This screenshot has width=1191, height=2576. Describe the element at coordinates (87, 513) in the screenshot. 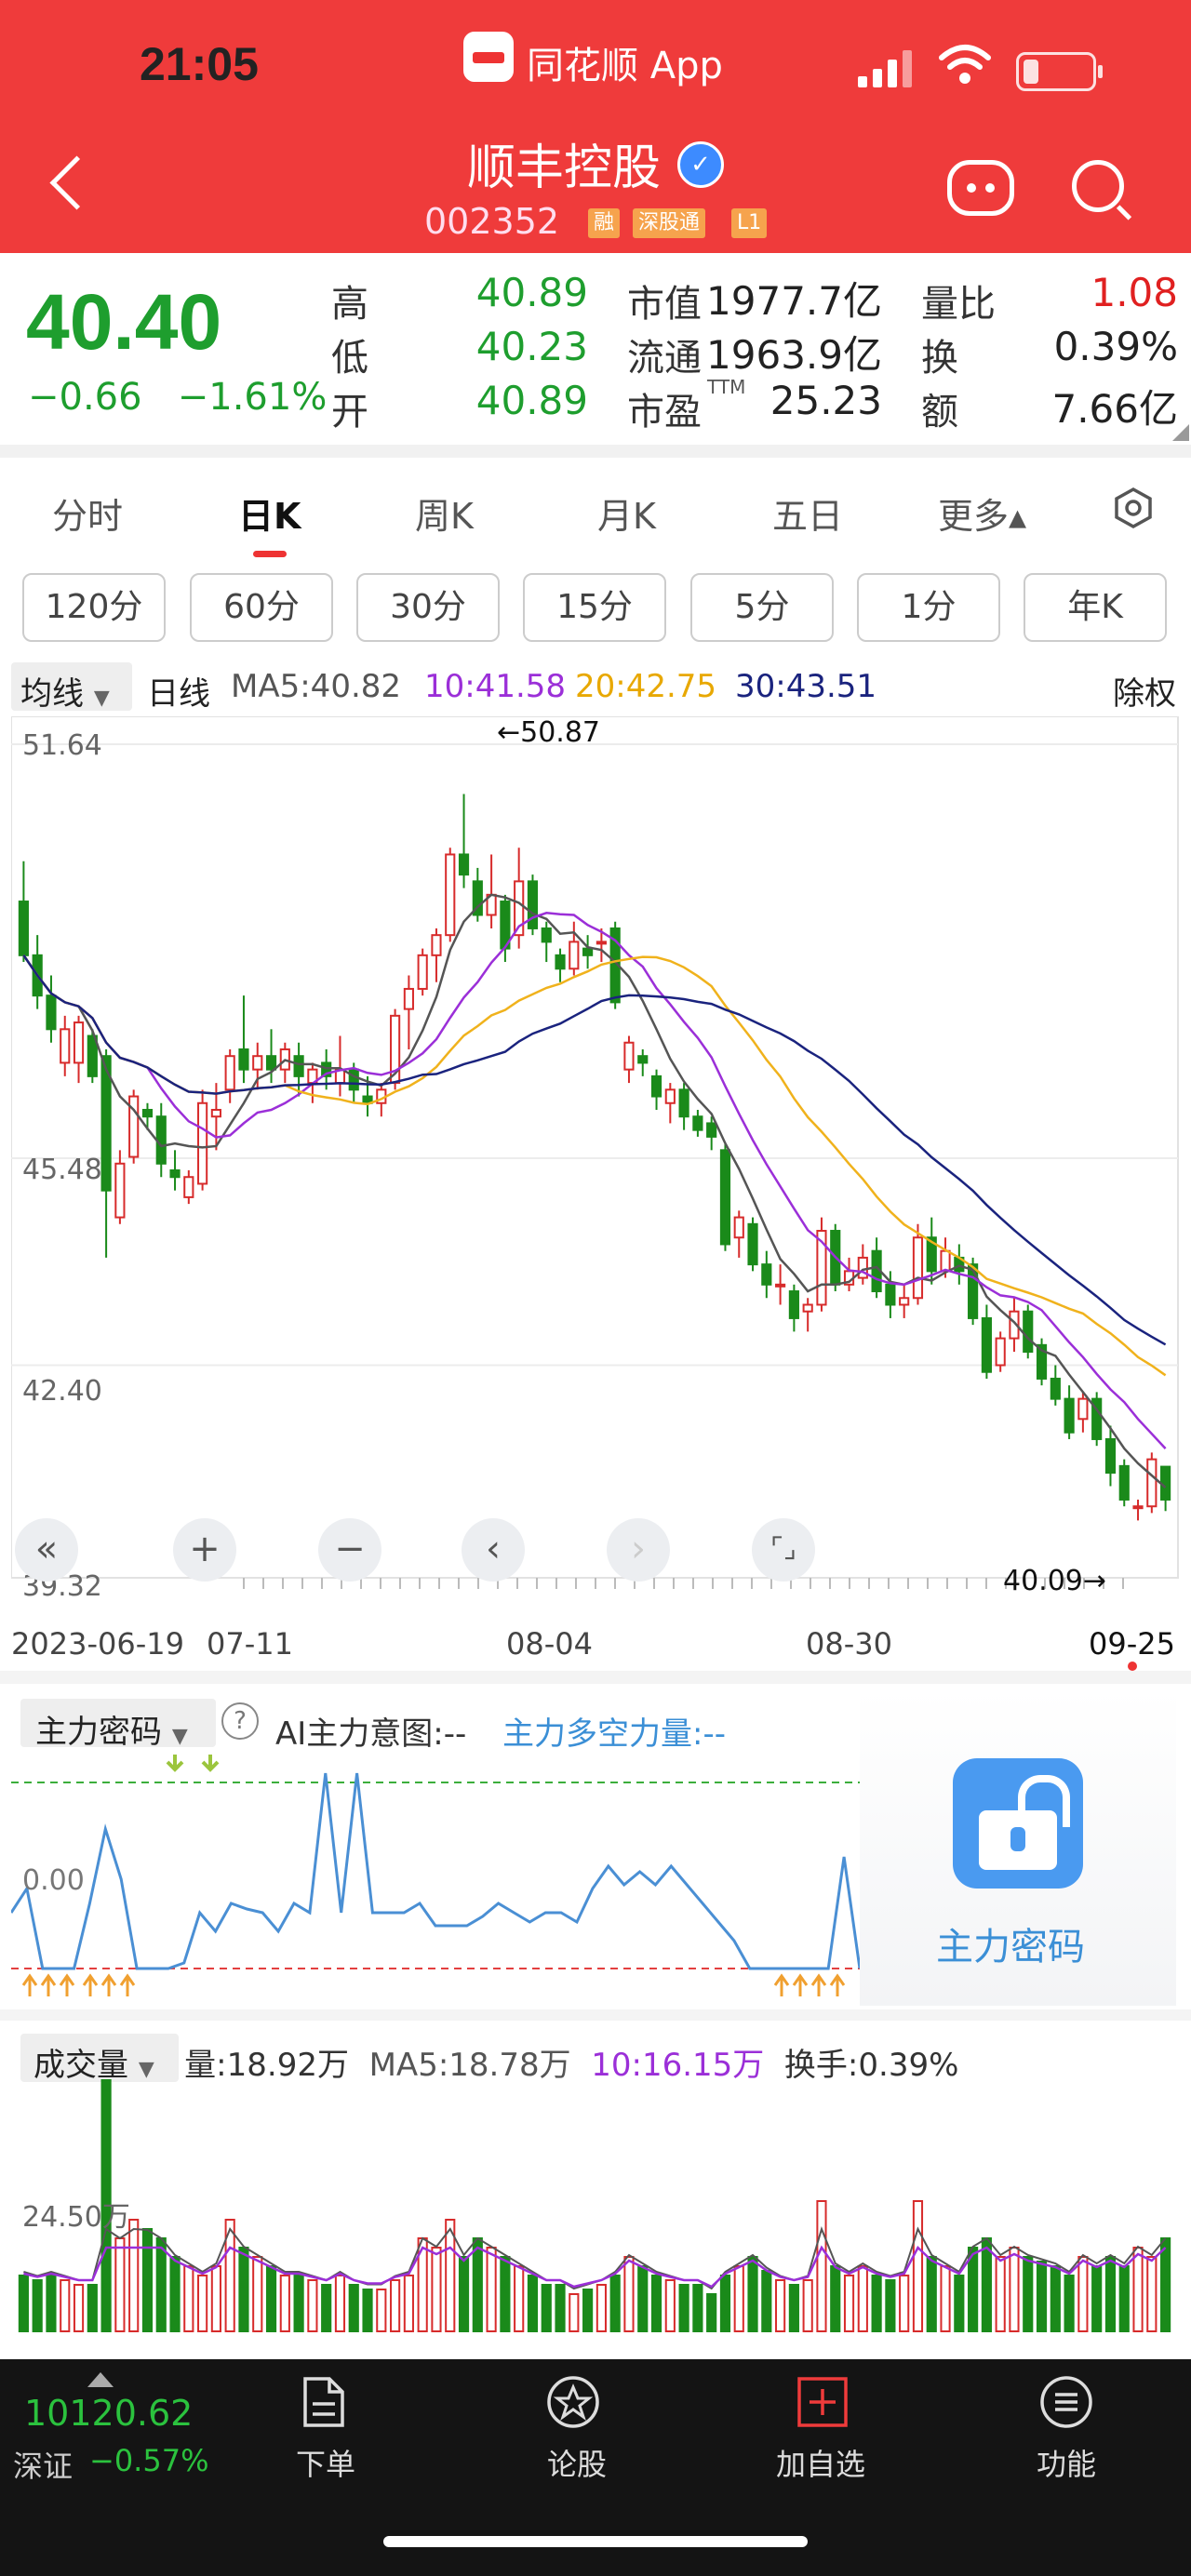

I see `tab-intraday: 分时` at that location.